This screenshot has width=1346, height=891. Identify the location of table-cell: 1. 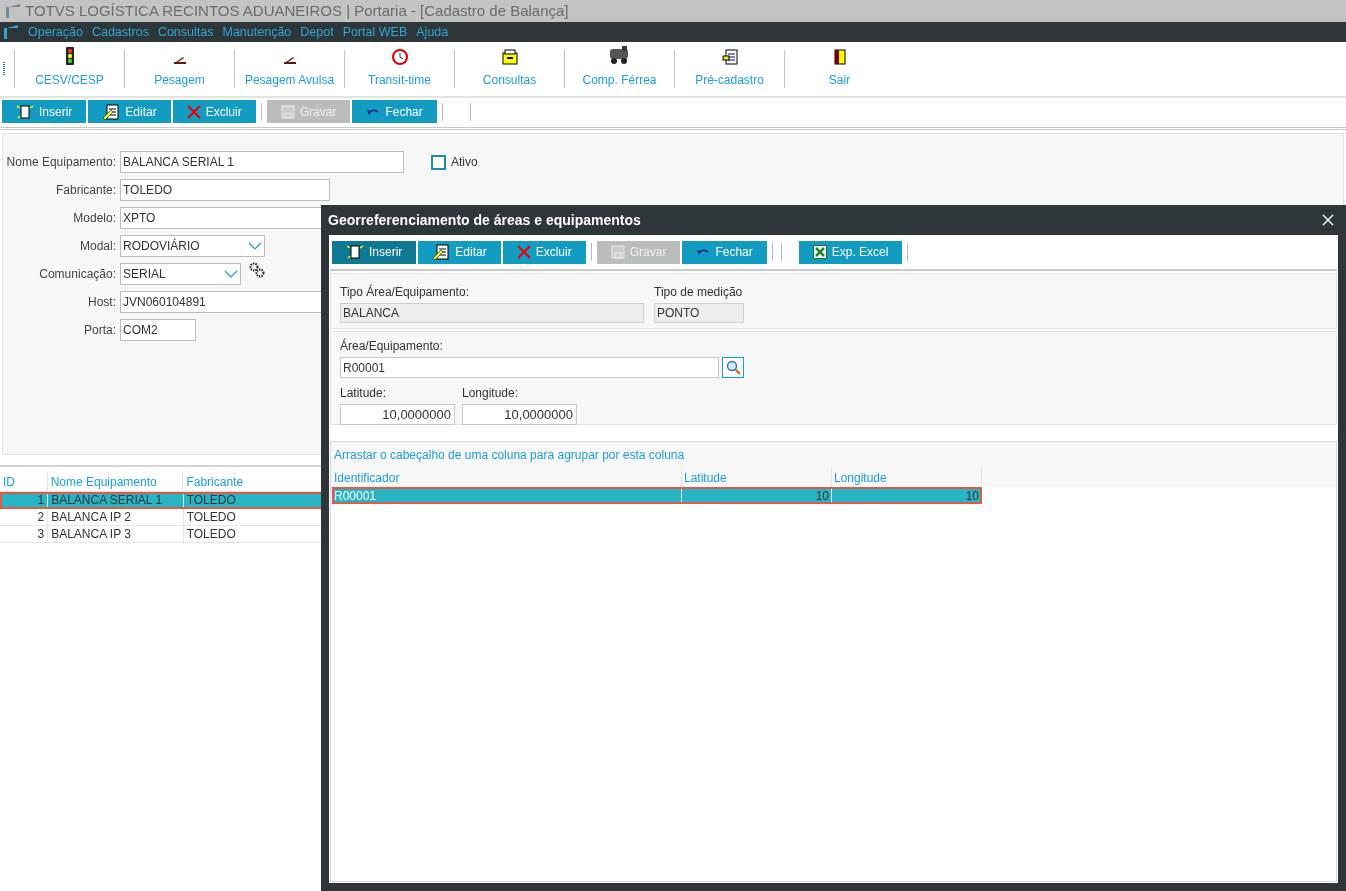
(24, 500).